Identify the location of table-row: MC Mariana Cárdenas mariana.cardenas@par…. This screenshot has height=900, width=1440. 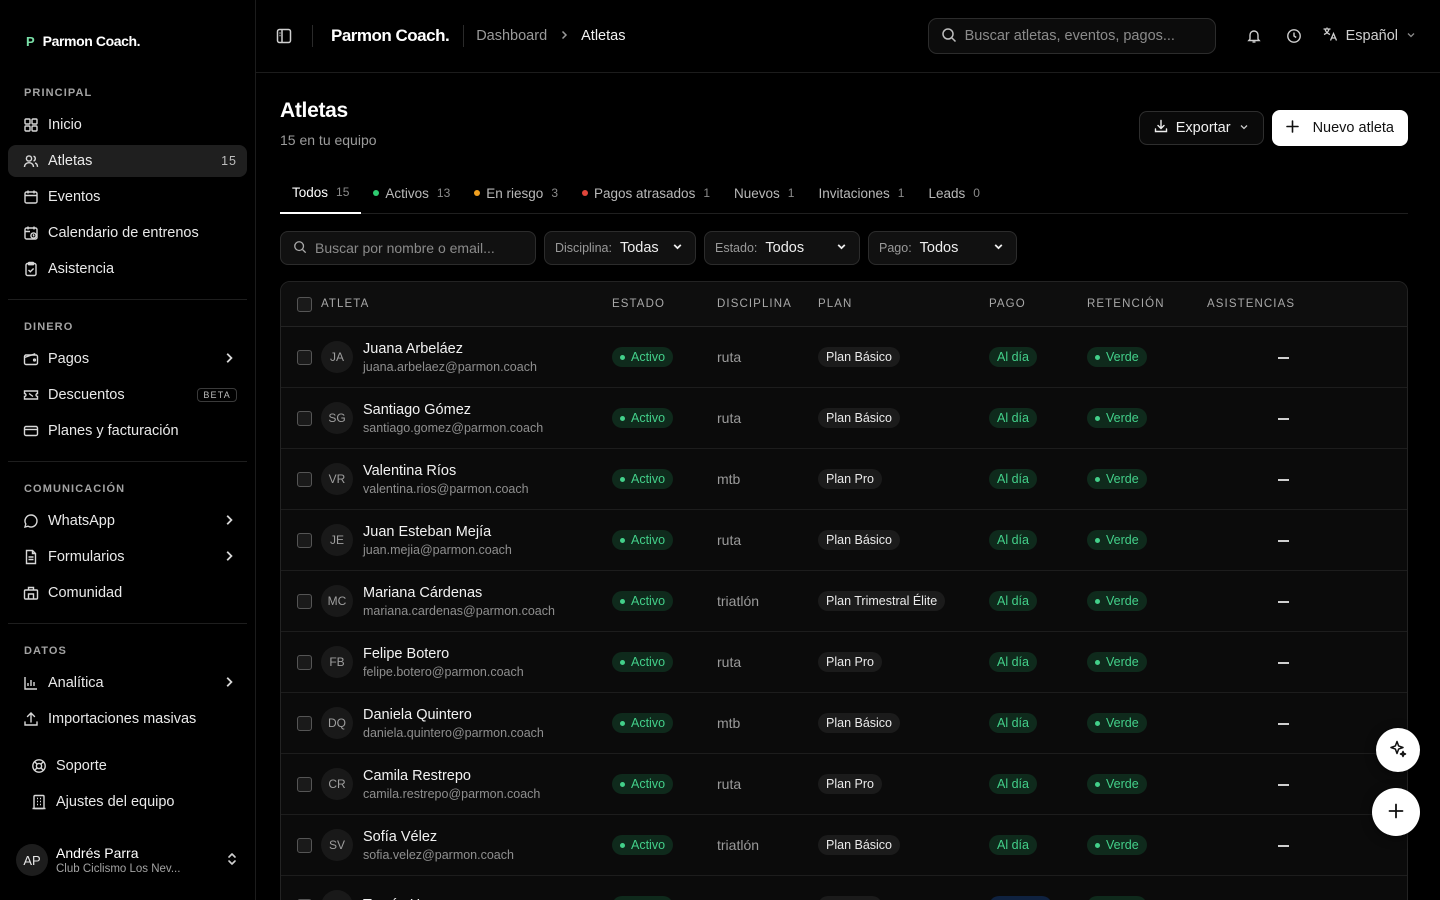
(844, 601).